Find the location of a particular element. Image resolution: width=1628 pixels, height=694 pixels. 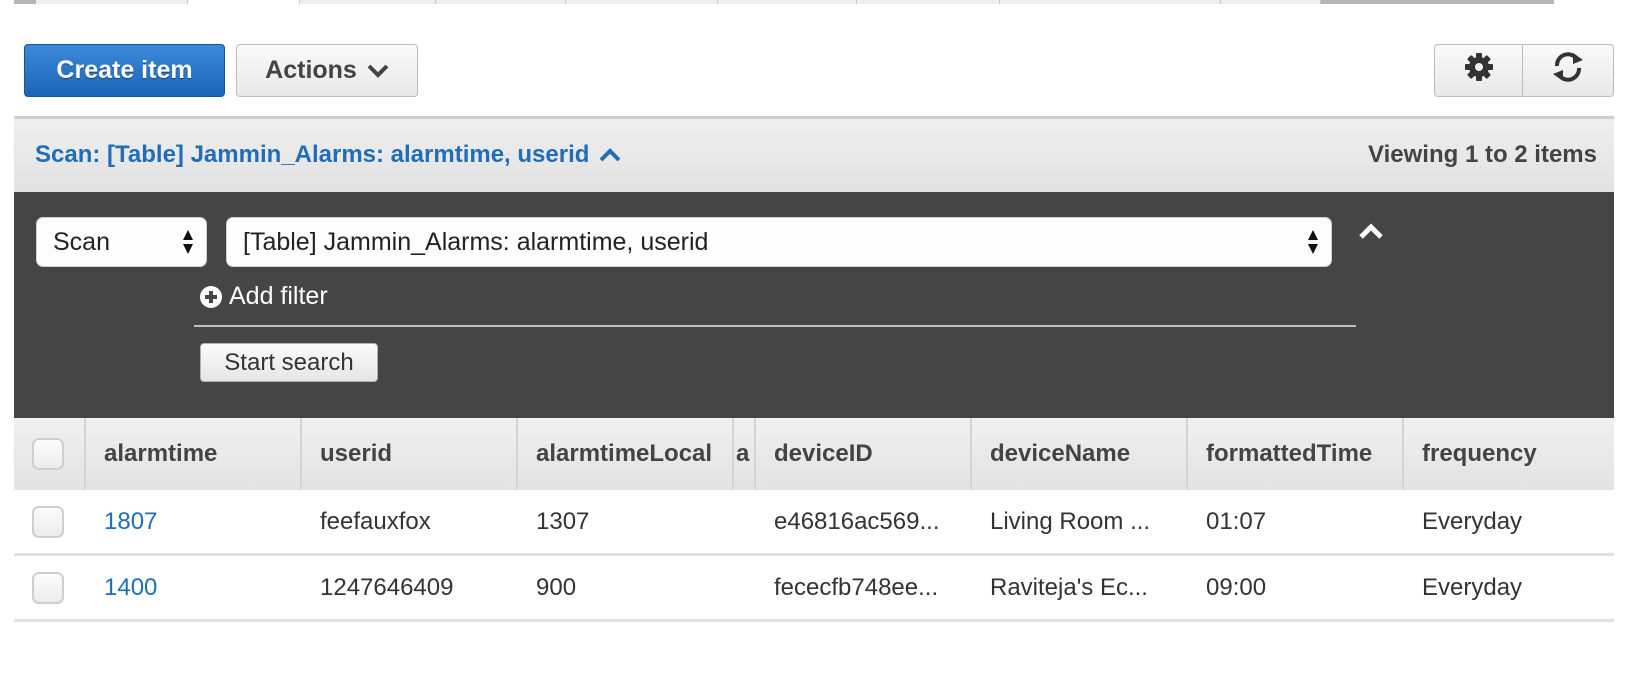

select-all-checkbox is located at coordinates (48, 454).